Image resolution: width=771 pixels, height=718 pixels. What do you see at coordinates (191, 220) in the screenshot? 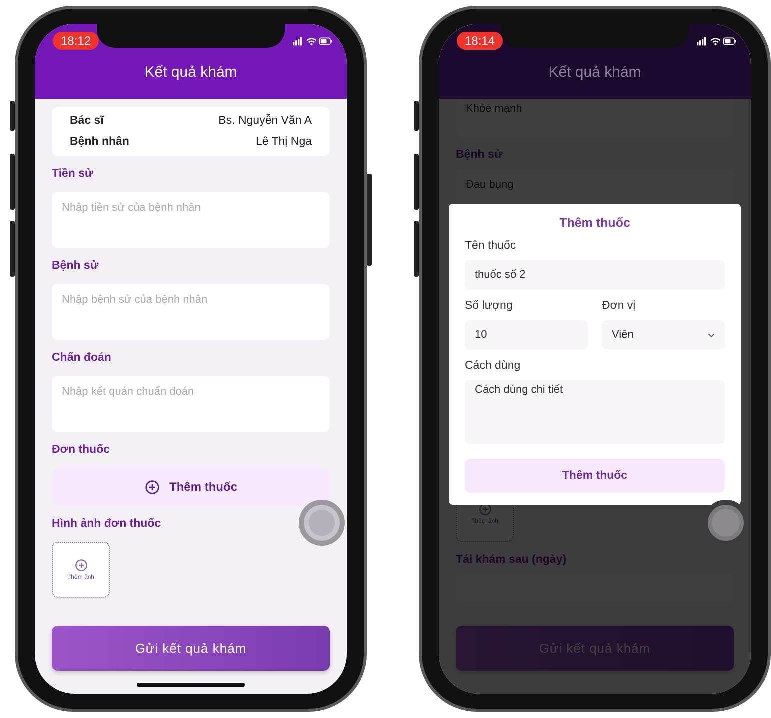
I see `text-field: Nhập tiền sử của bệnh nhân` at bounding box center [191, 220].